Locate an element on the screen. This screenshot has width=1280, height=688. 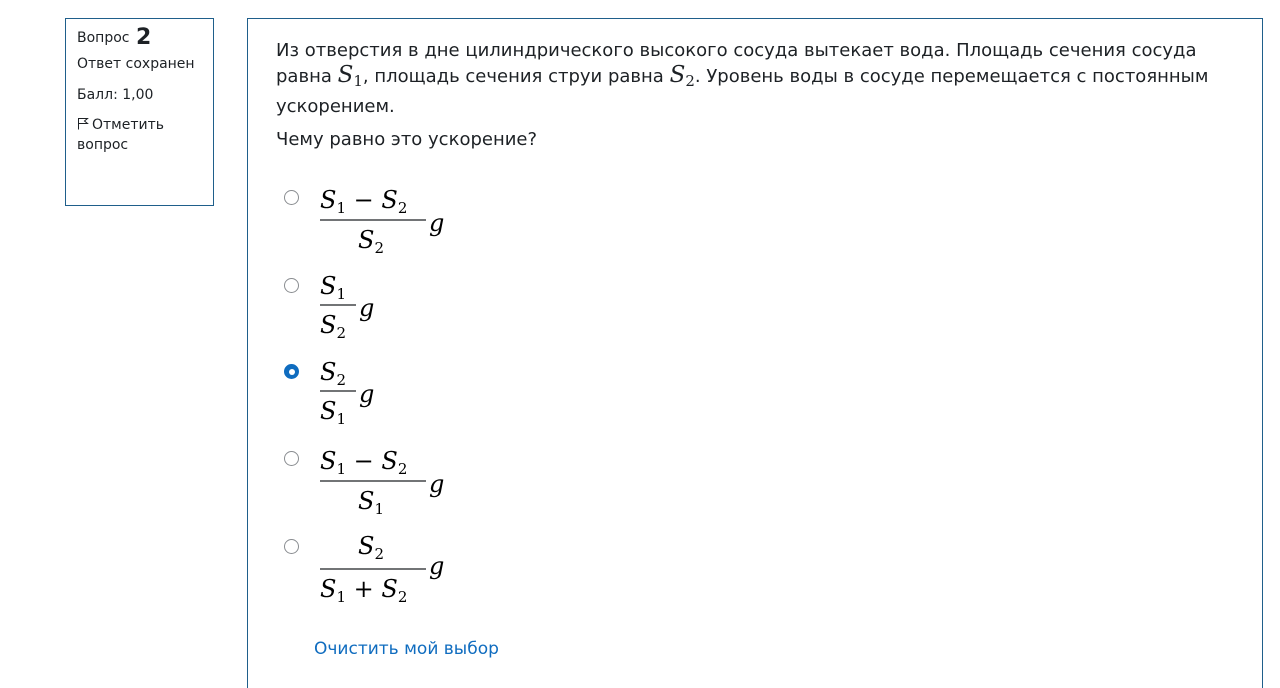
question-number-row: Вопрос 2 is located at coordinates (139, 37).